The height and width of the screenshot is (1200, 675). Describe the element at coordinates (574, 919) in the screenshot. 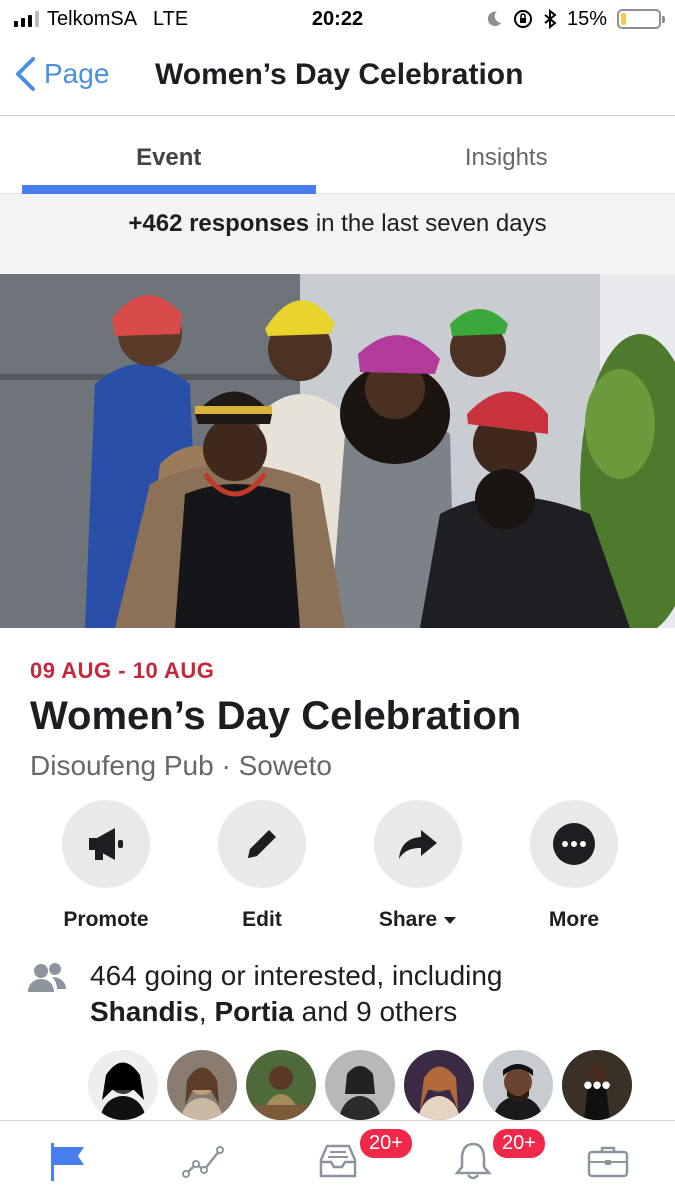

I see `more-label: More` at that location.